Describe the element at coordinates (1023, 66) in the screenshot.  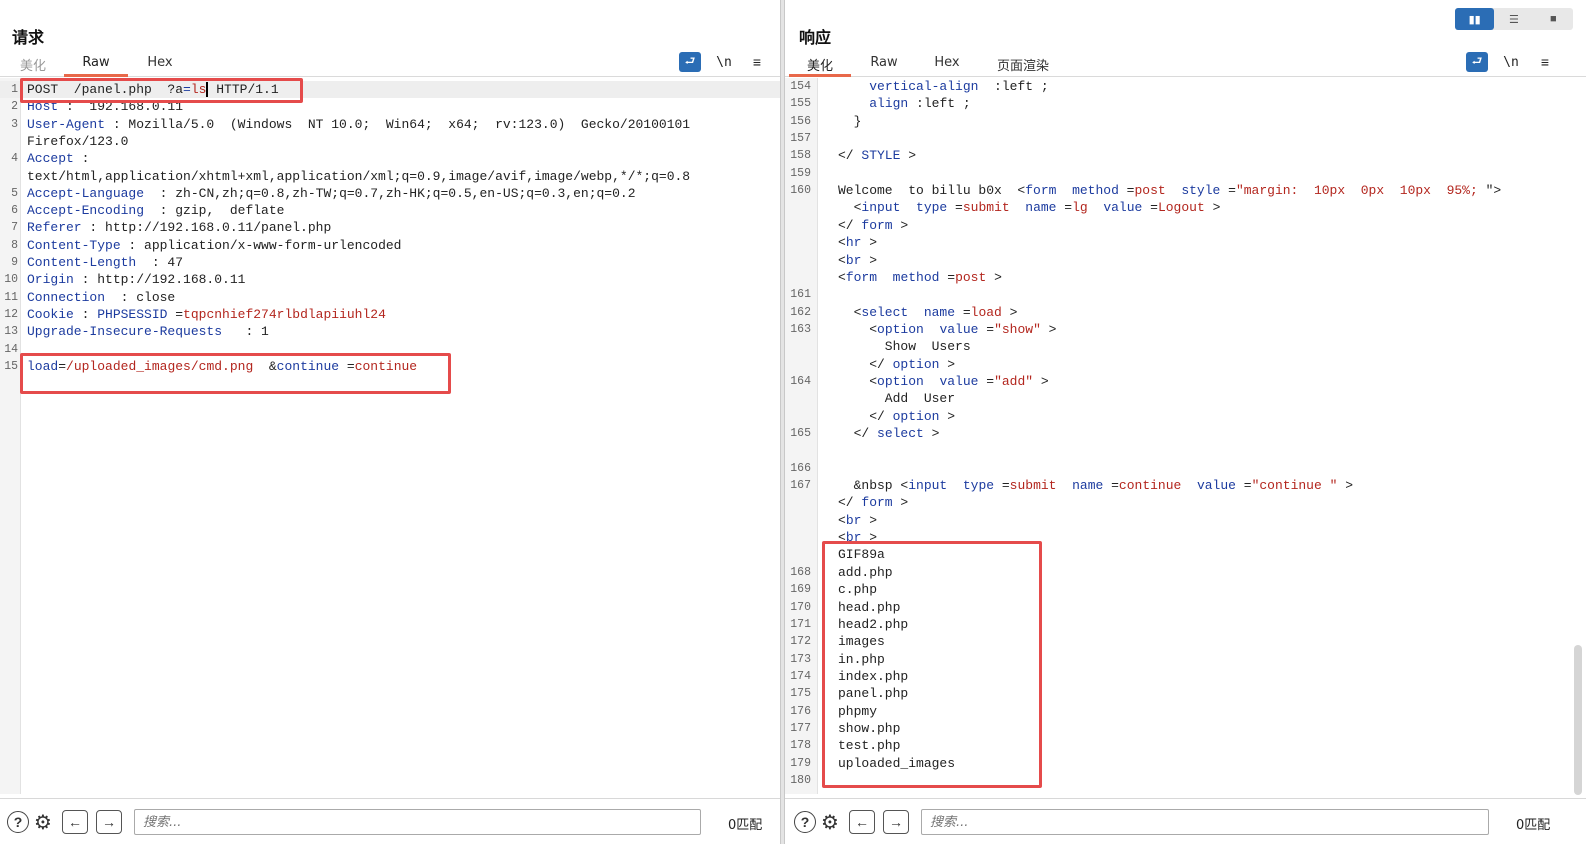
I see `tab-render: 页面渲染` at that location.